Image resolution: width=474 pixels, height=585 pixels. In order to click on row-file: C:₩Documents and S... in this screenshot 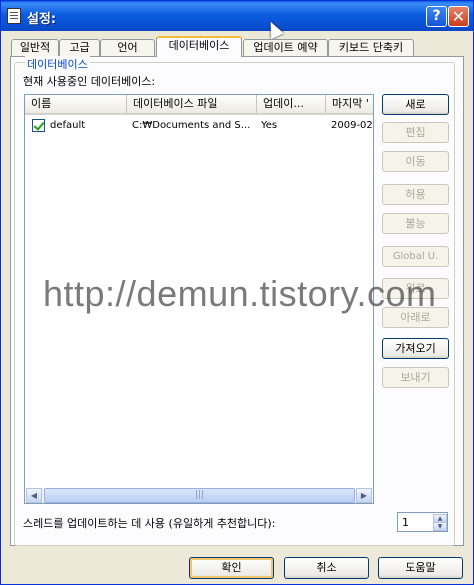, I will do `click(191, 125)`.